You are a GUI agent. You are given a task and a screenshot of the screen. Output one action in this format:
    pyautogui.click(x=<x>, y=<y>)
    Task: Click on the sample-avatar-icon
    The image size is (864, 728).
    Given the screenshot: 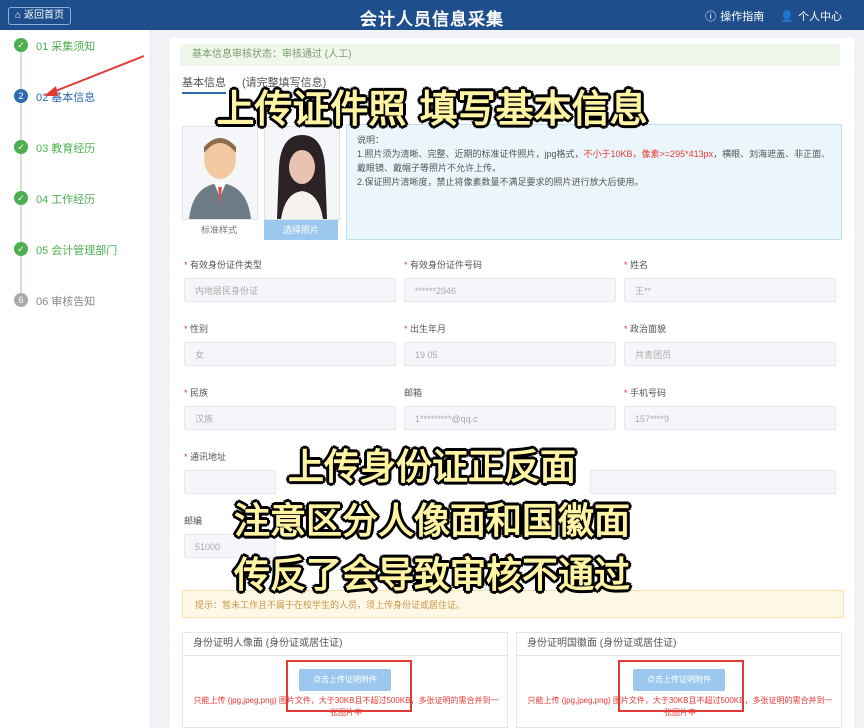 What is the action you would take?
    pyautogui.click(x=220, y=173)
    